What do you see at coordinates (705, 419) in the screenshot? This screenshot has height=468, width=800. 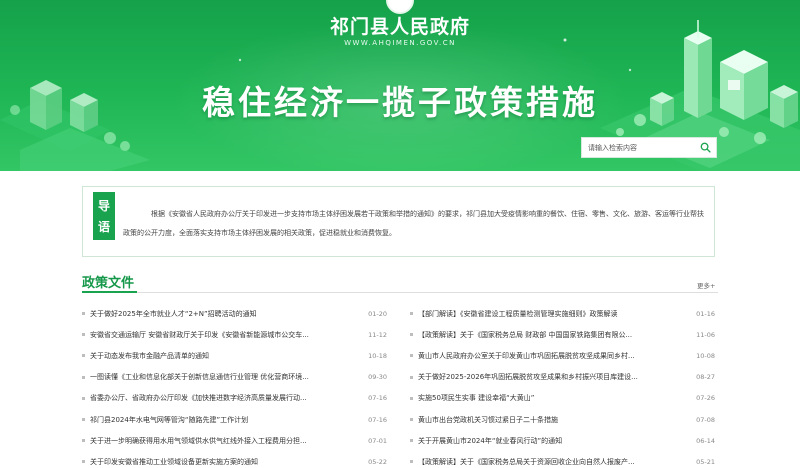 I see `news-date: 07-08` at bounding box center [705, 419].